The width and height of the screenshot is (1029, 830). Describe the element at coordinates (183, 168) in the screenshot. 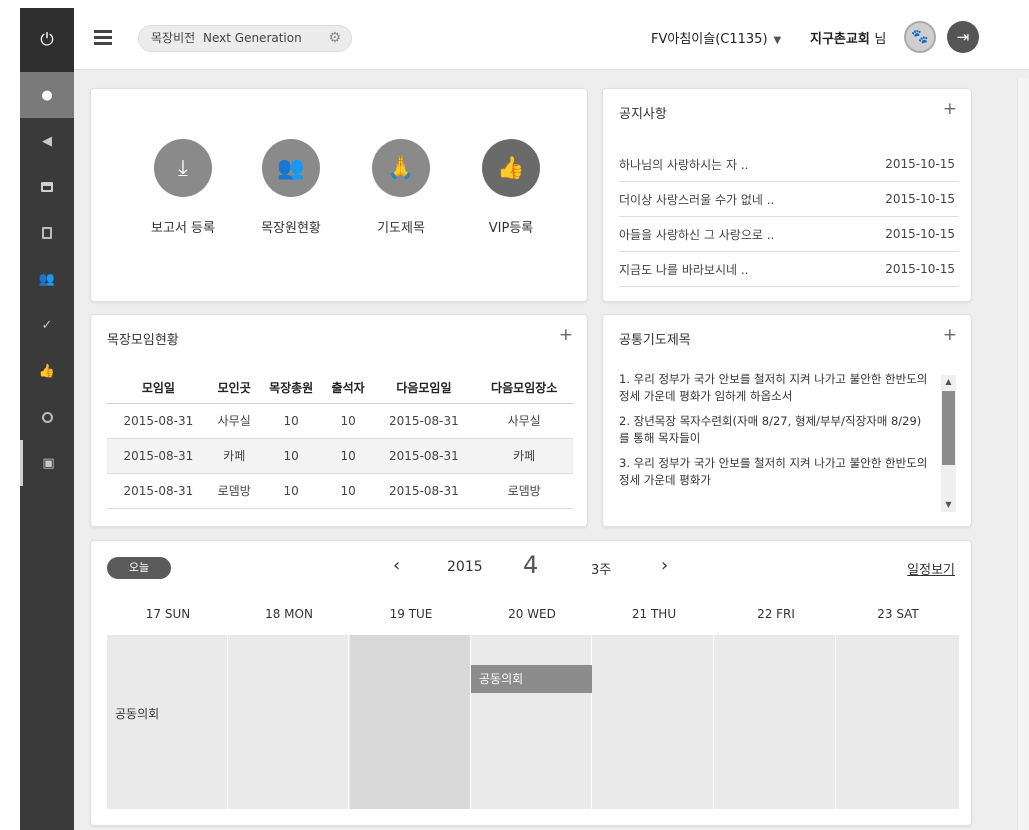

I see `download-tray-icon: ⤓` at that location.